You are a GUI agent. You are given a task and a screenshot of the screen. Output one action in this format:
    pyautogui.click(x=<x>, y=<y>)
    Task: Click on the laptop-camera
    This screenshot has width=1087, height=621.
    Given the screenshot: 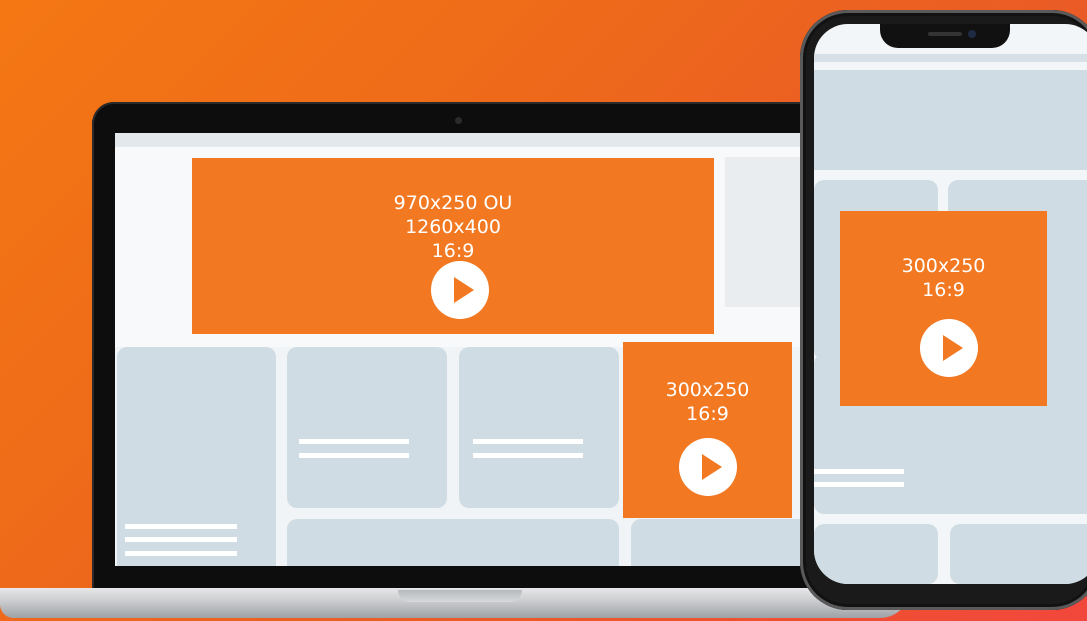 What is the action you would take?
    pyautogui.click(x=458, y=120)
    